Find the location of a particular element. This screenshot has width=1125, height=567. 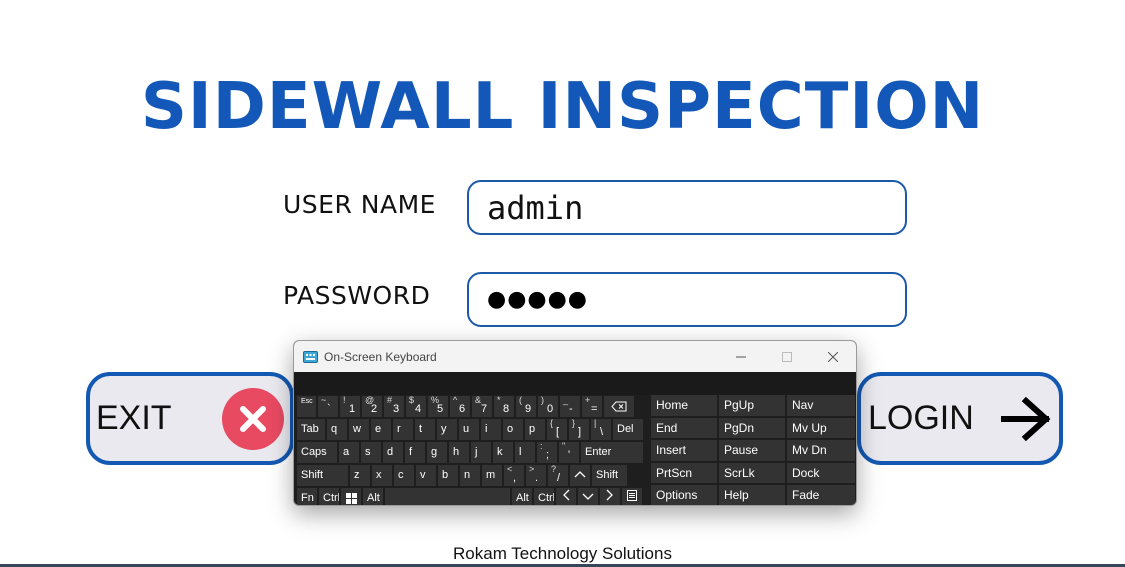

key-fn: Fn is located at coordinates (307, 496).